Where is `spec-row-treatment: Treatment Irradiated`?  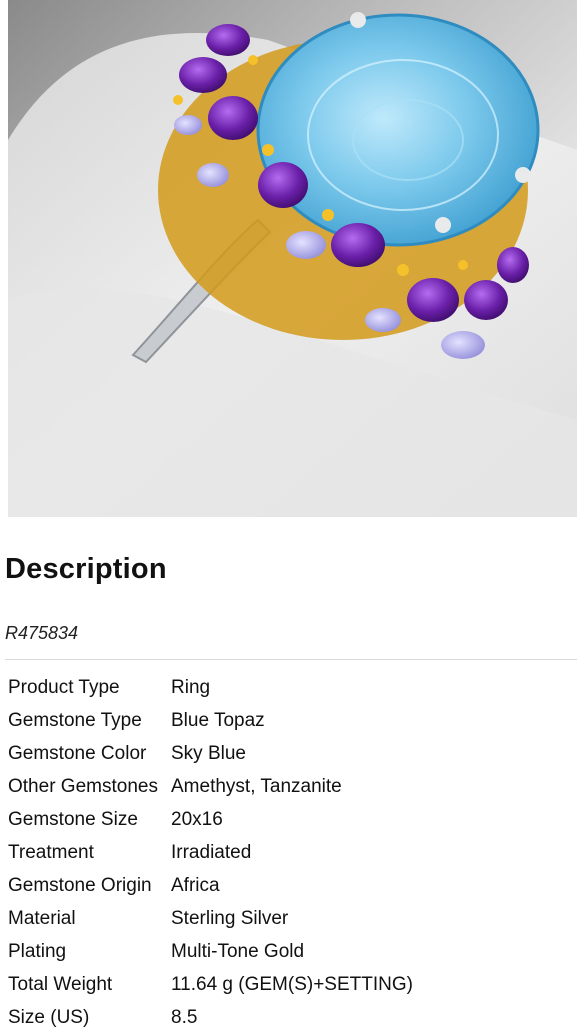 spec-row-treatment: Treatment Irradiated is located at coordinates (210, 852).